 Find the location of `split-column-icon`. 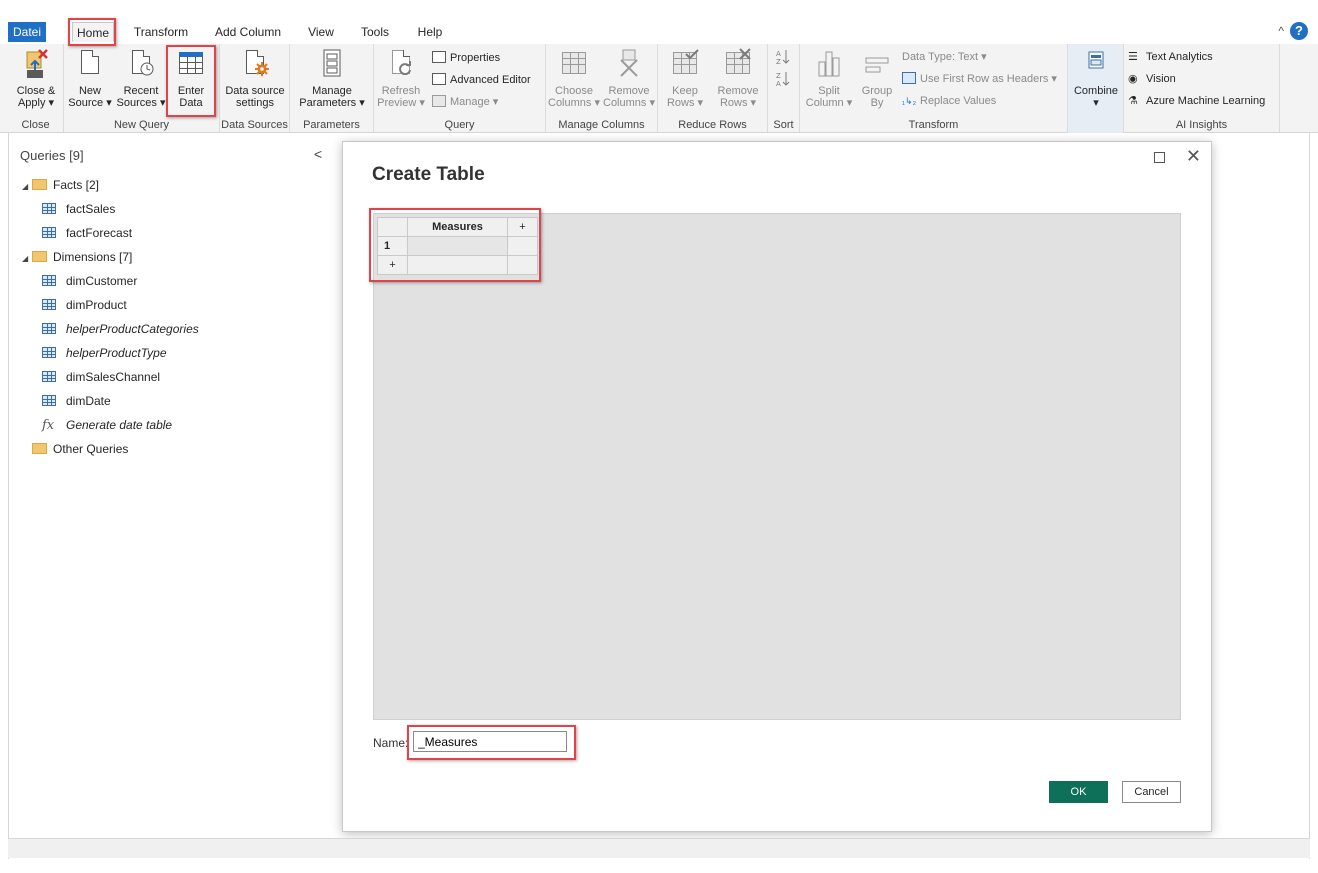

split-column-icon is located at coordinates (829, 65).